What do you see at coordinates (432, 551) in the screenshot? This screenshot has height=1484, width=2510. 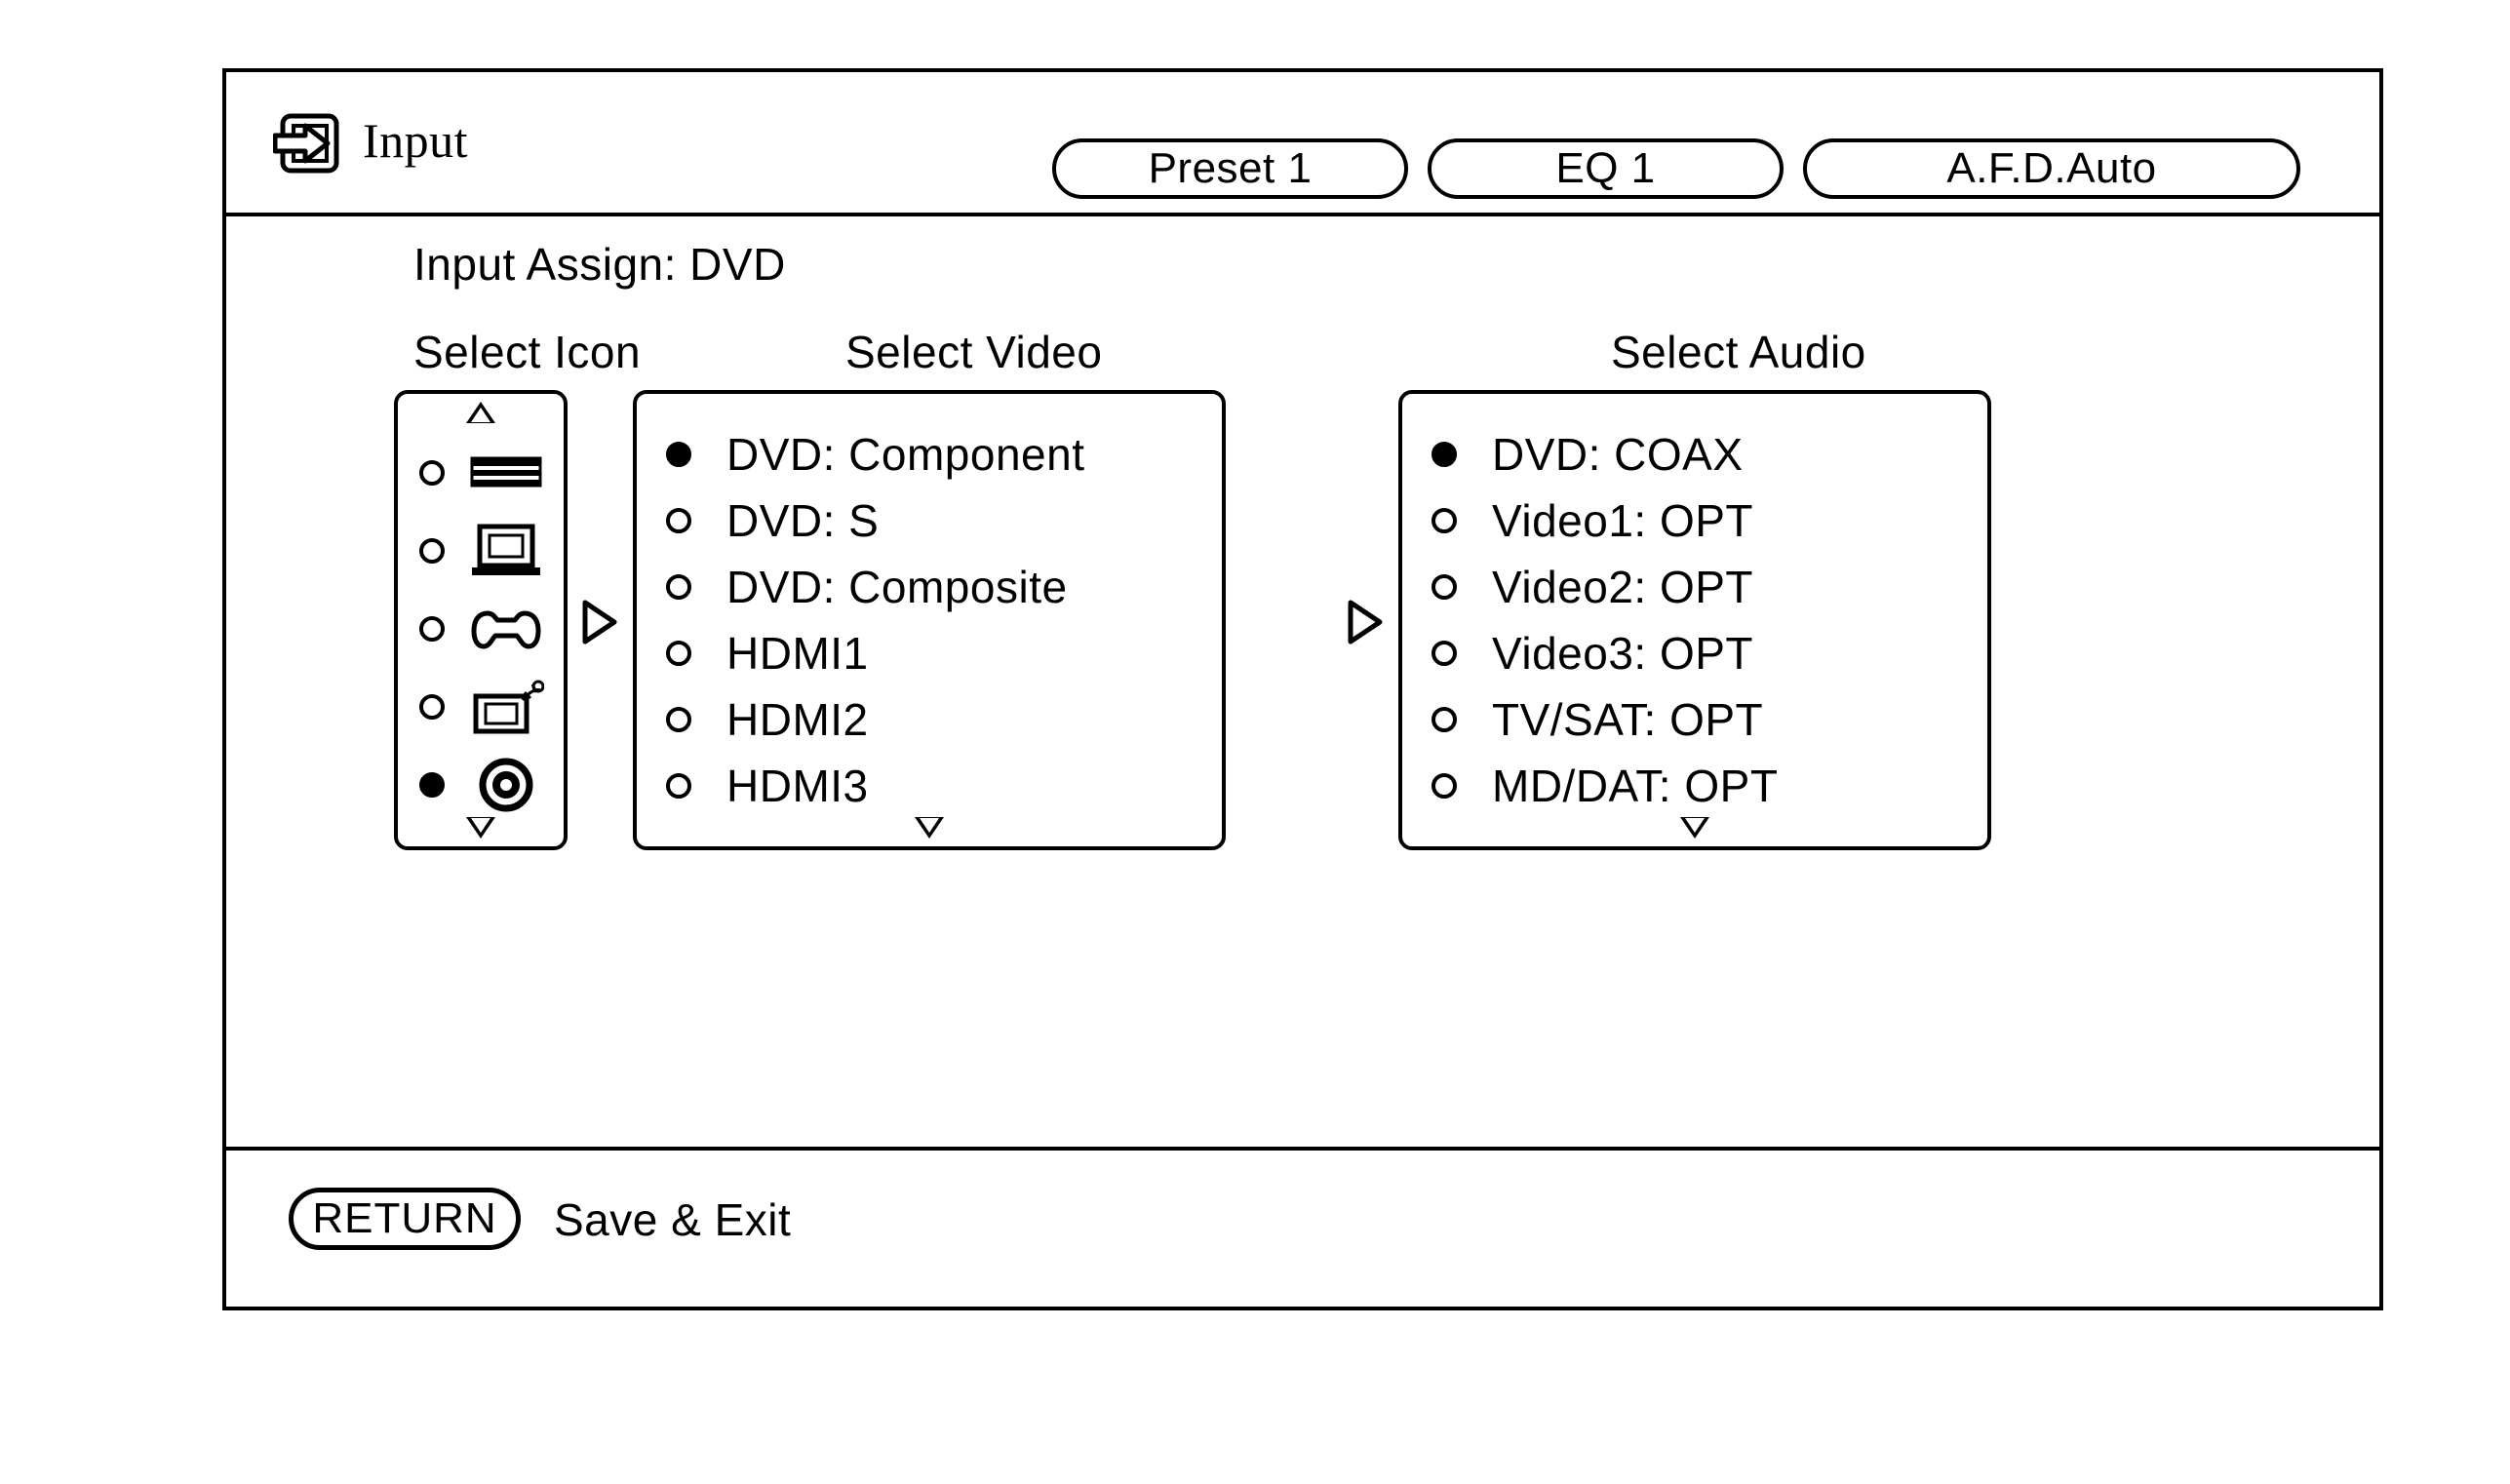 I see `radio-monitor` at bounding box center [432, 551].